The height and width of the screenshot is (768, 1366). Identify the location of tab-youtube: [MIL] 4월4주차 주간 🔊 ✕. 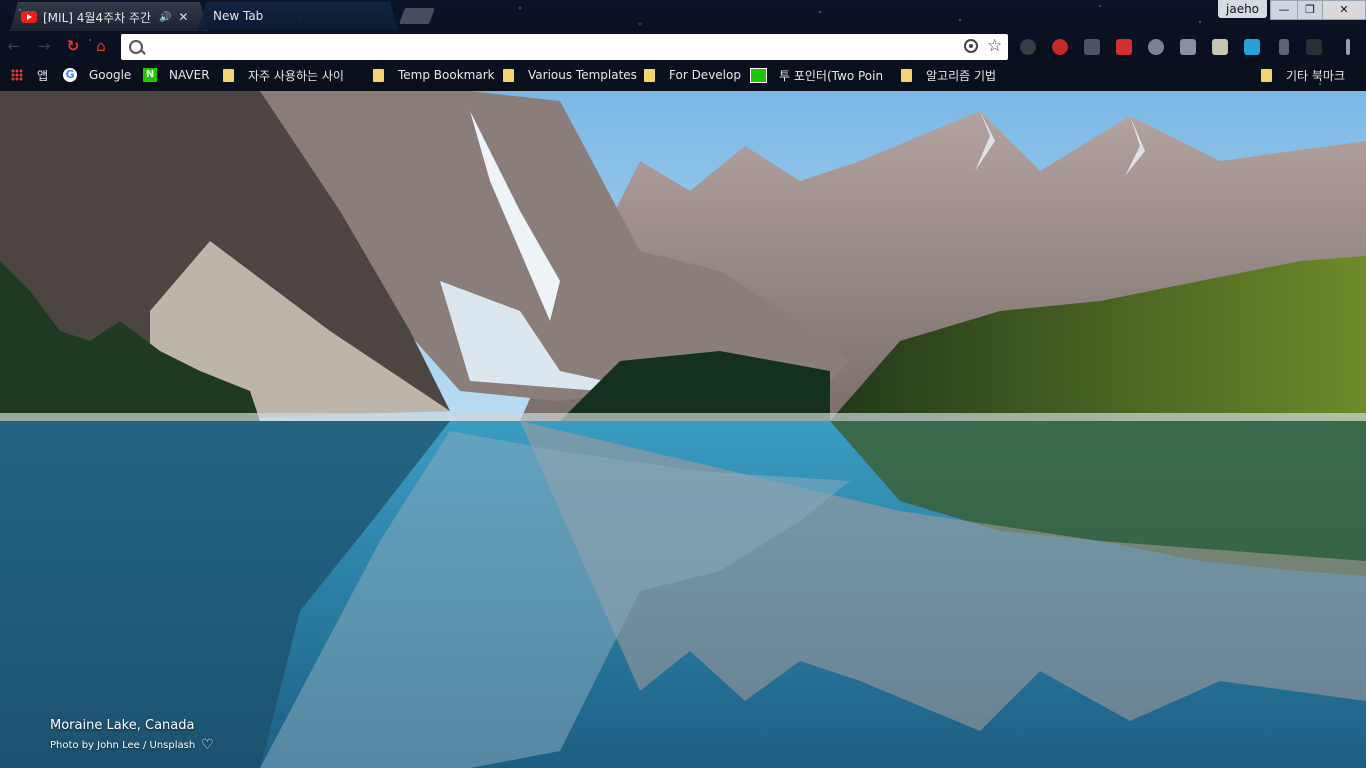
(109, 16).